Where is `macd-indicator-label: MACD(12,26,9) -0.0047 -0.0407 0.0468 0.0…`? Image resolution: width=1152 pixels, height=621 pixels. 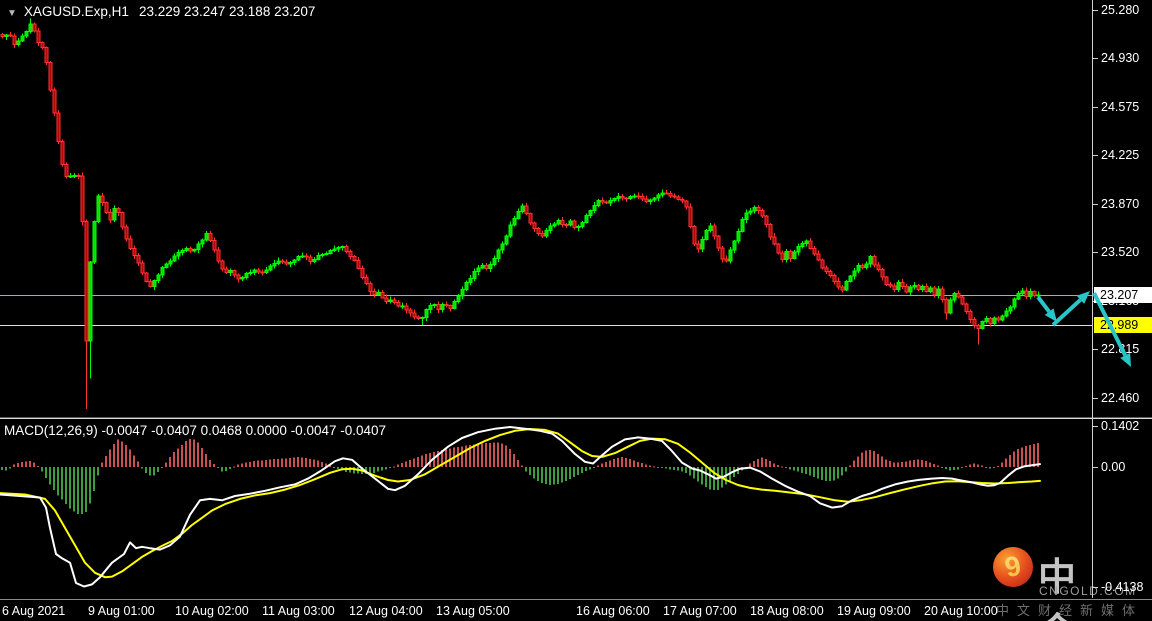 macd-indicator-label: MACD(12,26,9) -0.0047 -0.0407 0.0468 0.0… is located at coordinates (195, 430).